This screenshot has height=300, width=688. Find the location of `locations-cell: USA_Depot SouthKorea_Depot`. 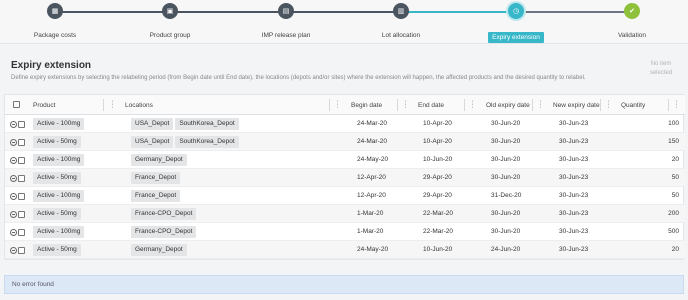

locations-cell: USA_Depot SouthKorea_Depot is located at coordinates (186, 142).